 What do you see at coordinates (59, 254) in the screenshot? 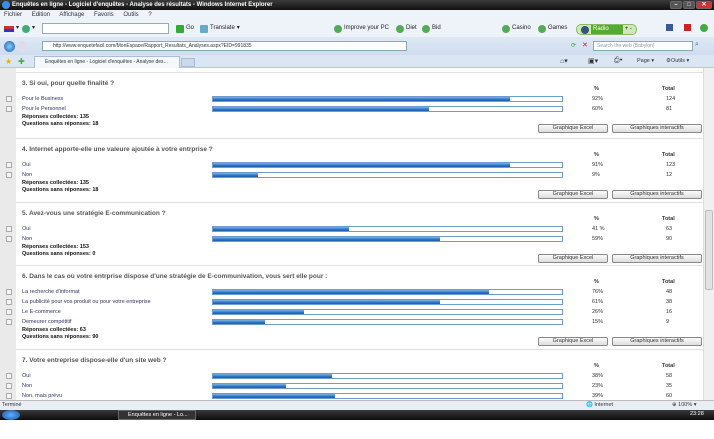
I see `unanswered-stat: Questions sans réponses: 0` at bounding box center [59, 254].